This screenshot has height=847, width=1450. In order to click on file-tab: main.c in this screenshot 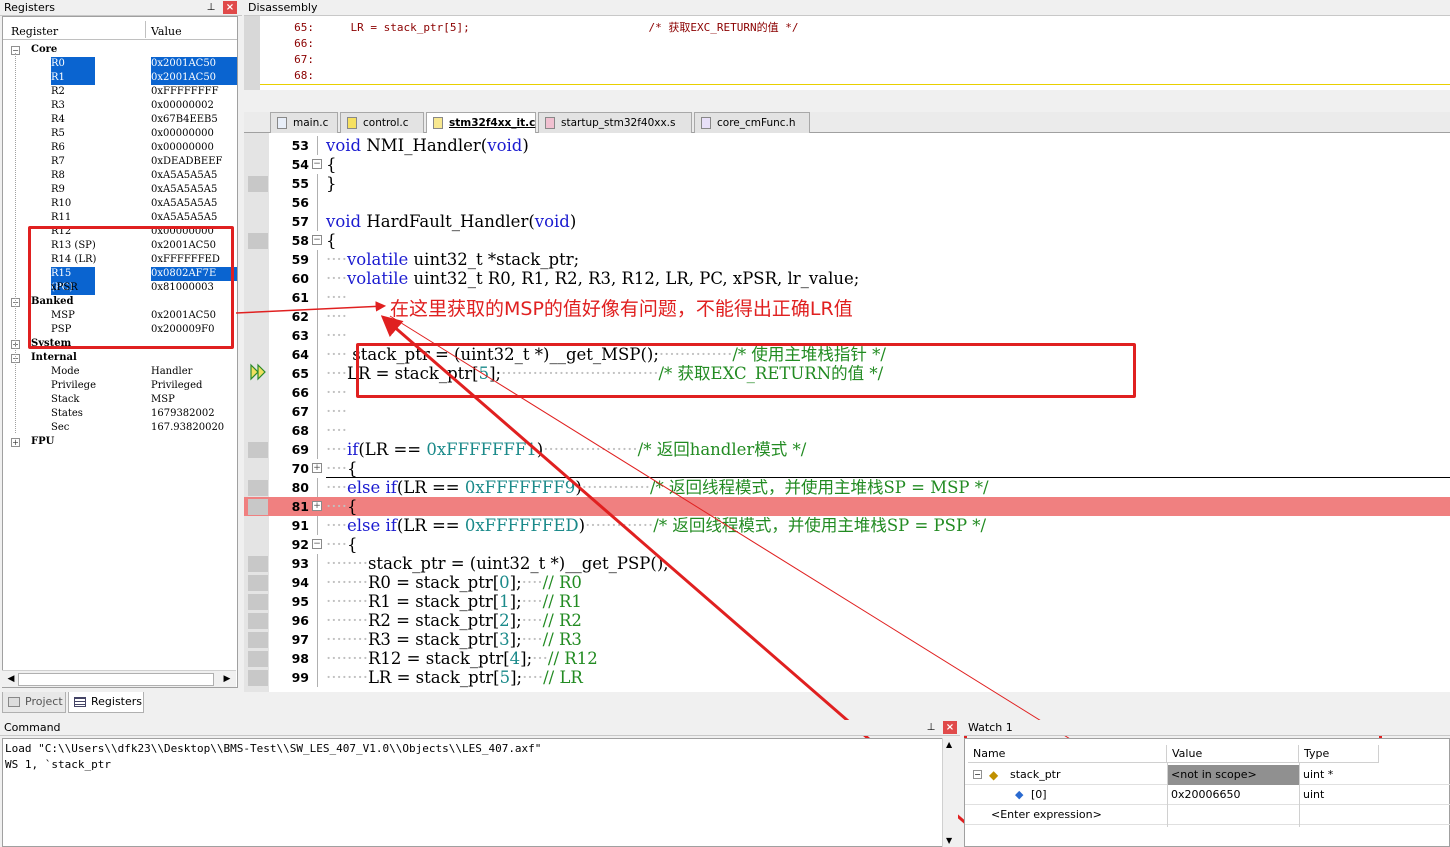, I will do `click(304, 122)`.